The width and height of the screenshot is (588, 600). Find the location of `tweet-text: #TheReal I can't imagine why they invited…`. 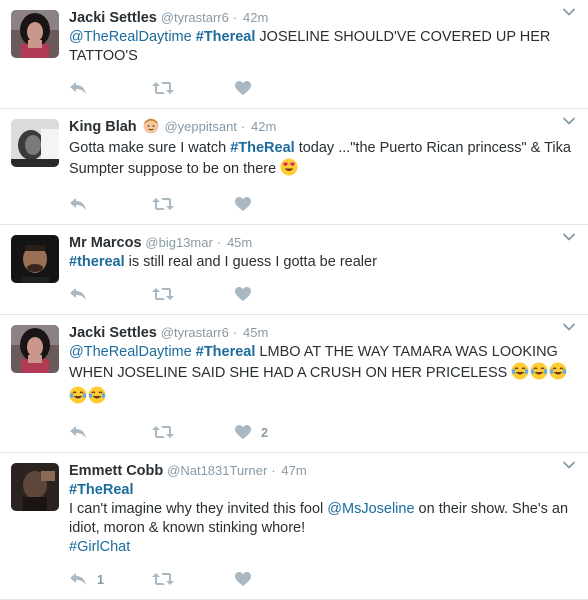

tweet-text: #TheReal I can't imagine why they invited… is located at coordinates (328, 519).